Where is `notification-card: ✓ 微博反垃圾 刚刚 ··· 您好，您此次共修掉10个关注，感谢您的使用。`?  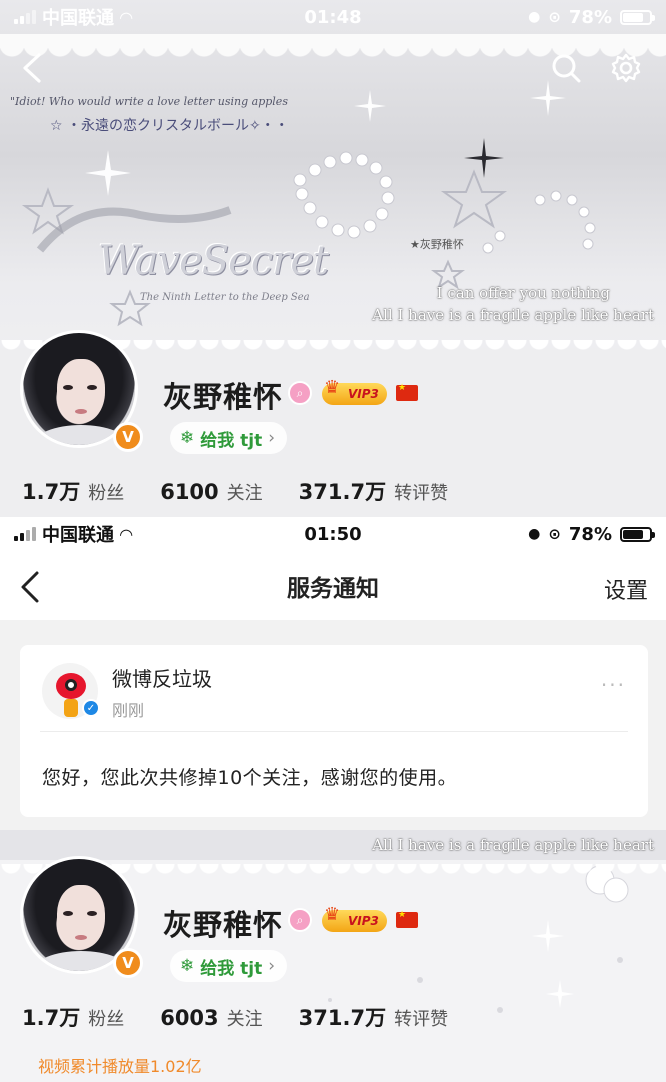
notification-card: ✓ 微博反垃圾 刚刚 ··· 您好，您此次共修掉10个关注，感谢您的使用。 is located at coordinates (334, 731).